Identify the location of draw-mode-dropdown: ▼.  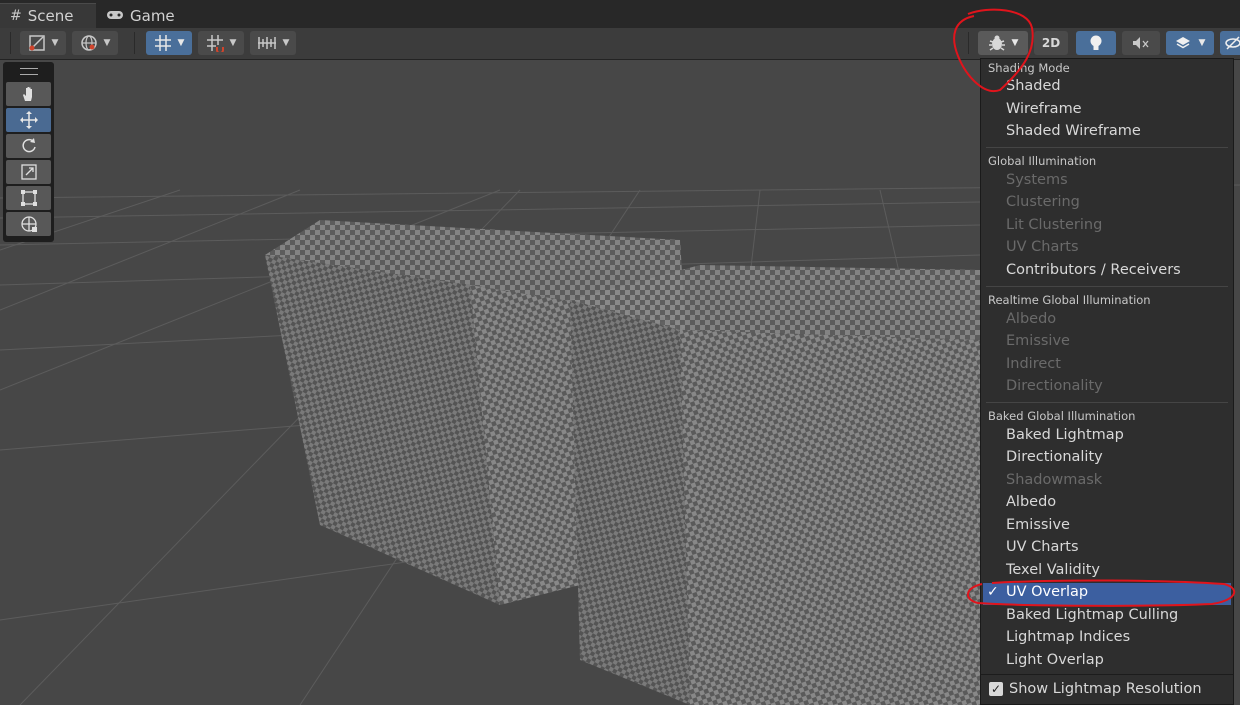
(43, 43).